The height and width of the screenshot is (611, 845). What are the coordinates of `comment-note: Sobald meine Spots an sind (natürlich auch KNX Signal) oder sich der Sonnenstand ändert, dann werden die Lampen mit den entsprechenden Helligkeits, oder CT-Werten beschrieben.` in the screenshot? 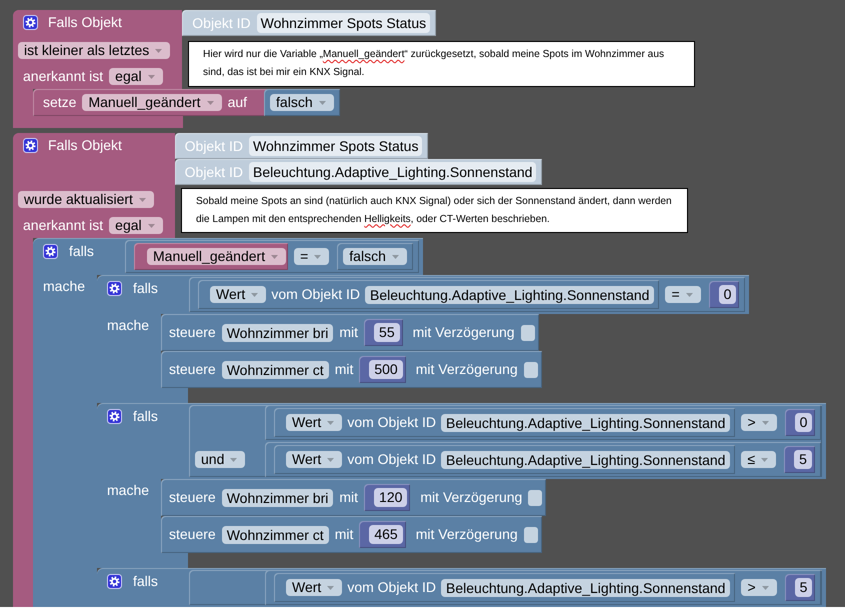 It's located at (434, 210).